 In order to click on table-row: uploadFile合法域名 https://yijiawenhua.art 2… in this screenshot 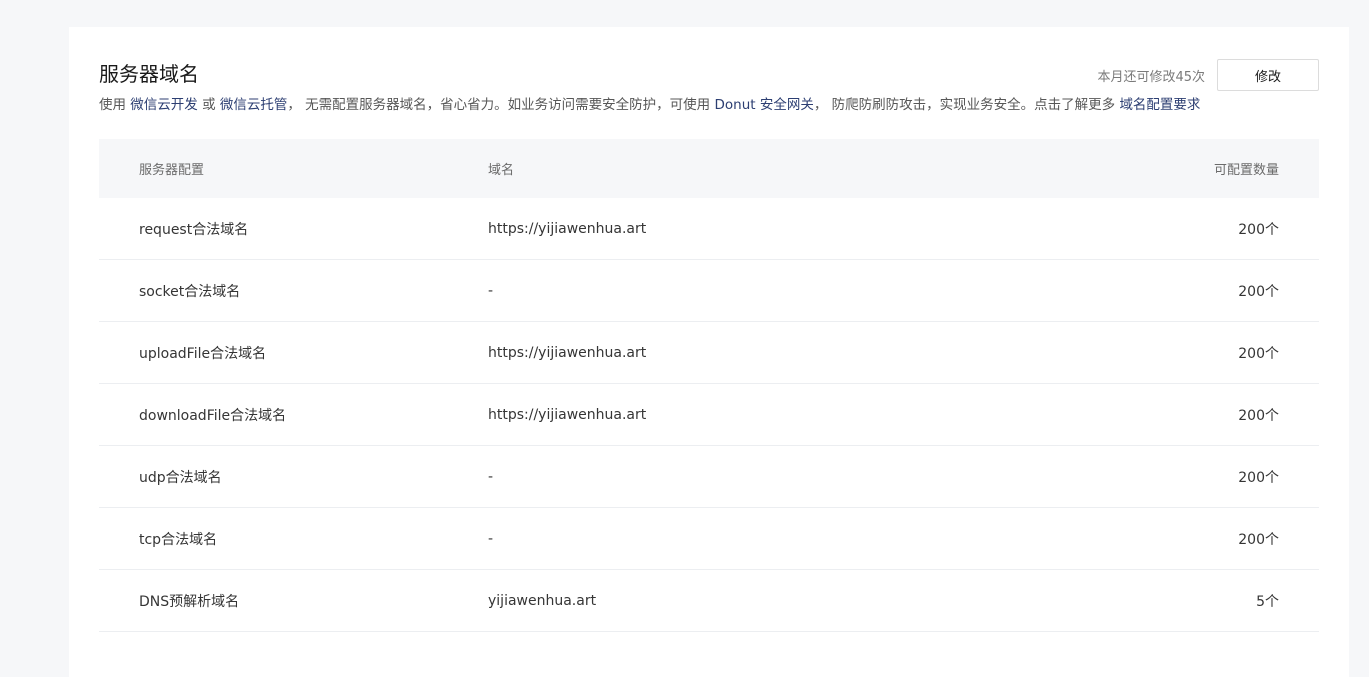, I will do `click(709, 353)`.